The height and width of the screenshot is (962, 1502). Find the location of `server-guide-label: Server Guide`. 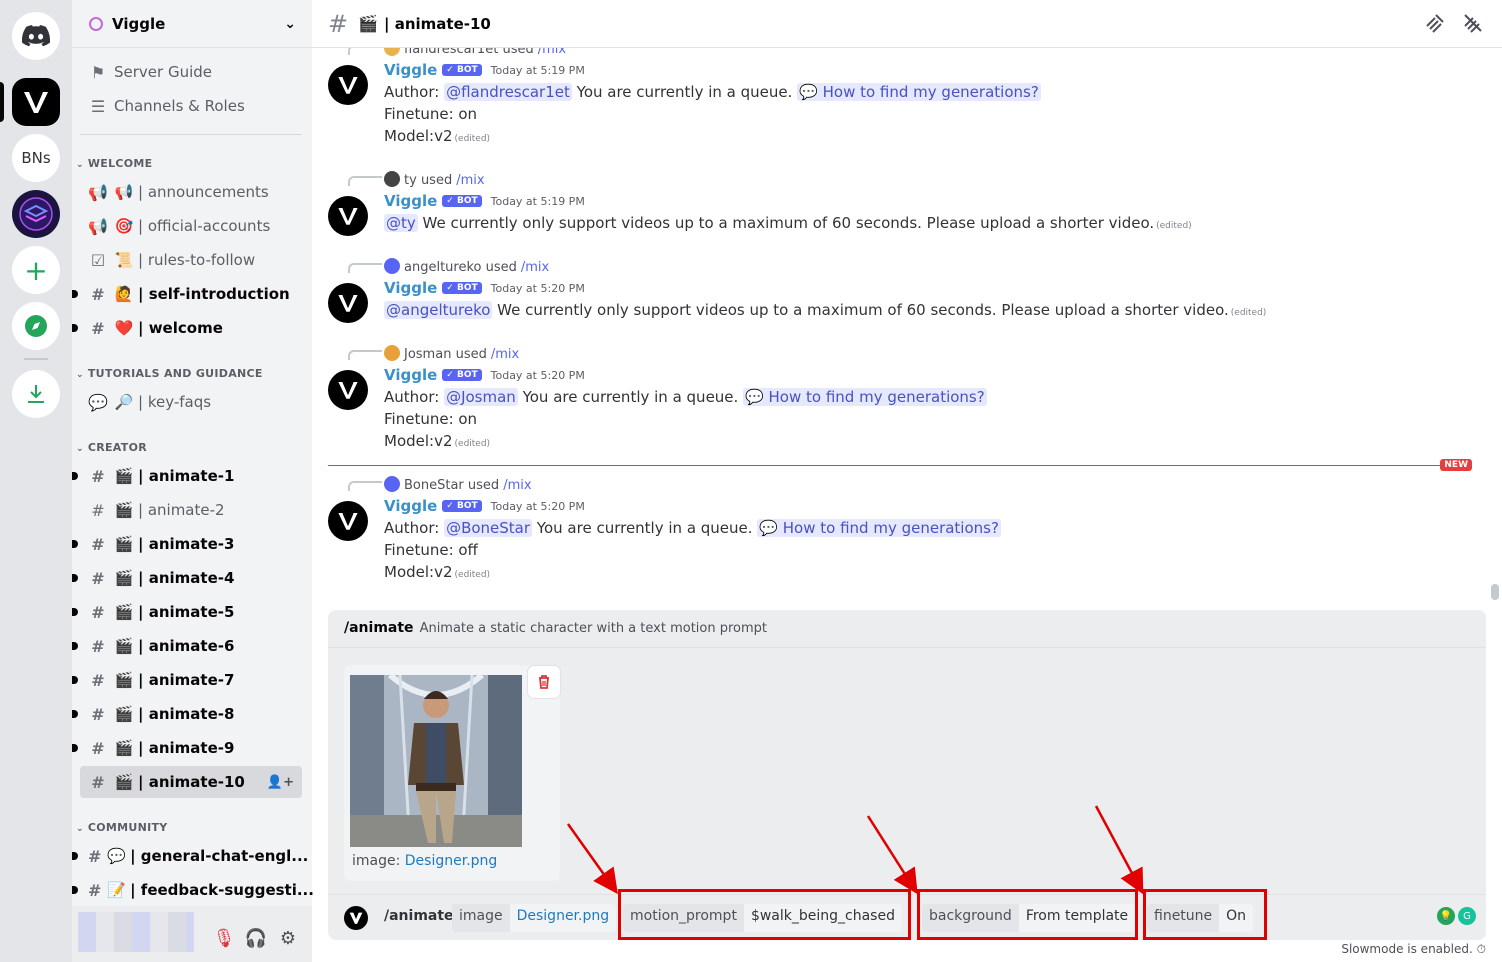

server-guide-label: Server Guide is located at coordinates (163, 72).